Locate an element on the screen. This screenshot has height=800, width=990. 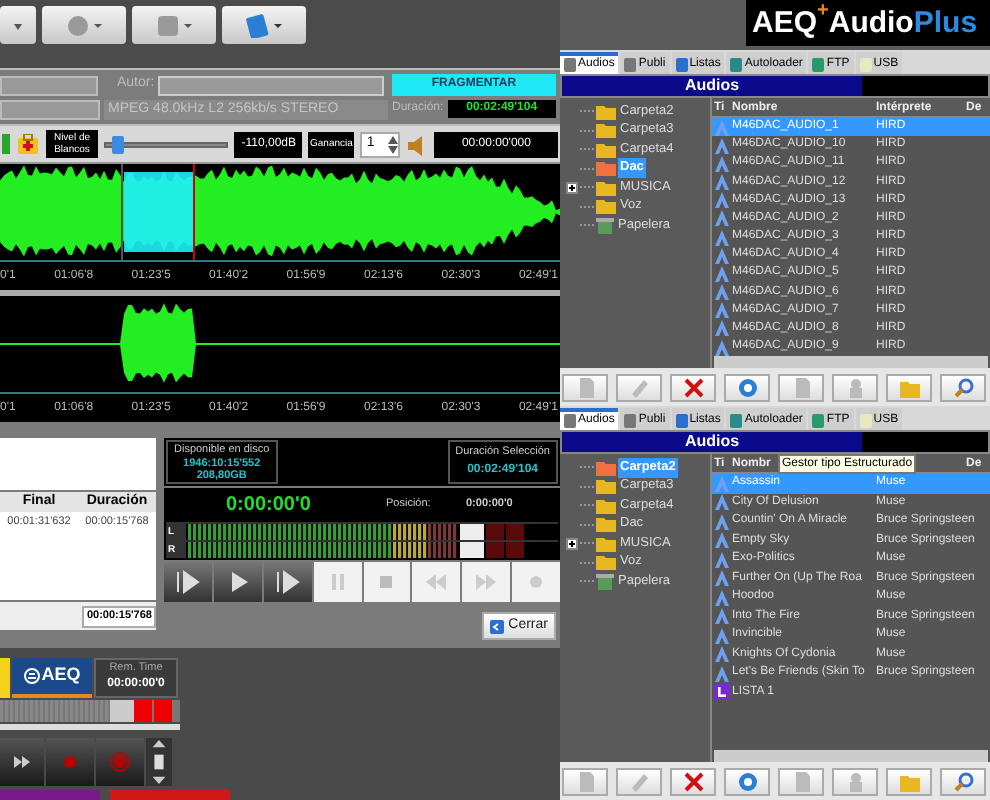
scroll-control is located at coordinates (159, 762).